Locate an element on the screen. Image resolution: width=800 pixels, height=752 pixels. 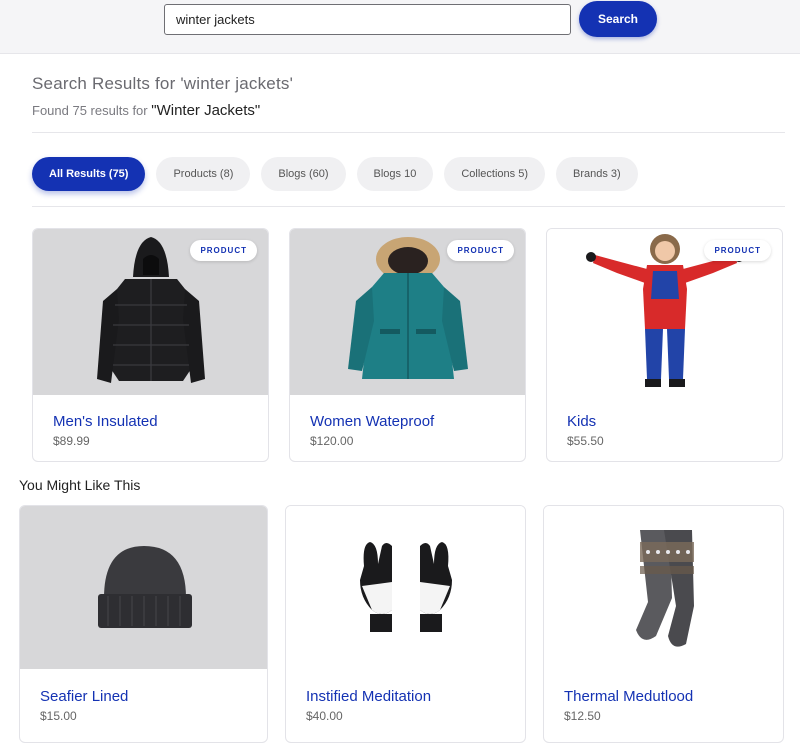
product-price: $40.00 is located at coordinates (324, 716).